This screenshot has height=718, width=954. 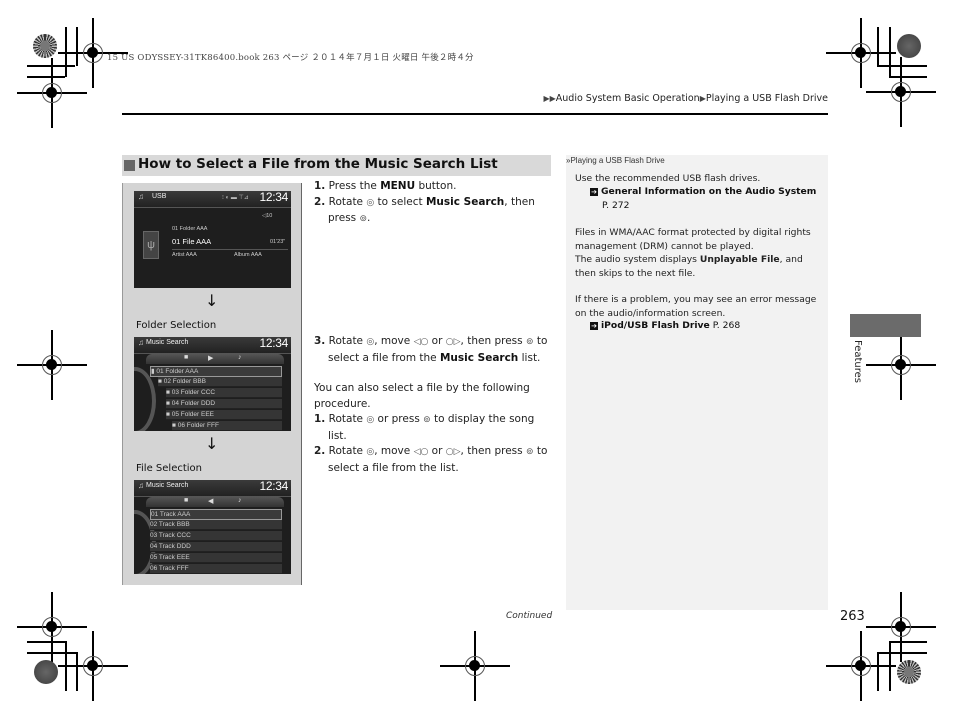 What do you see at coordinates (278, 242) in the screenshot?
I see `track-time: 01'23"` at bounding box center [278, 242].